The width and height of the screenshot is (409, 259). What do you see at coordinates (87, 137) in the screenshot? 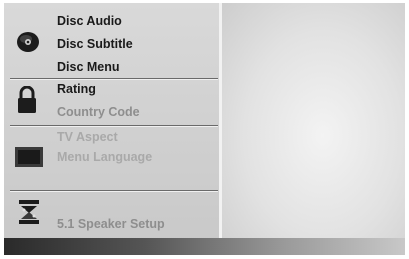
I see `menu-item-tv-aspect: TV Aspect` at bounding box center [87, 137].